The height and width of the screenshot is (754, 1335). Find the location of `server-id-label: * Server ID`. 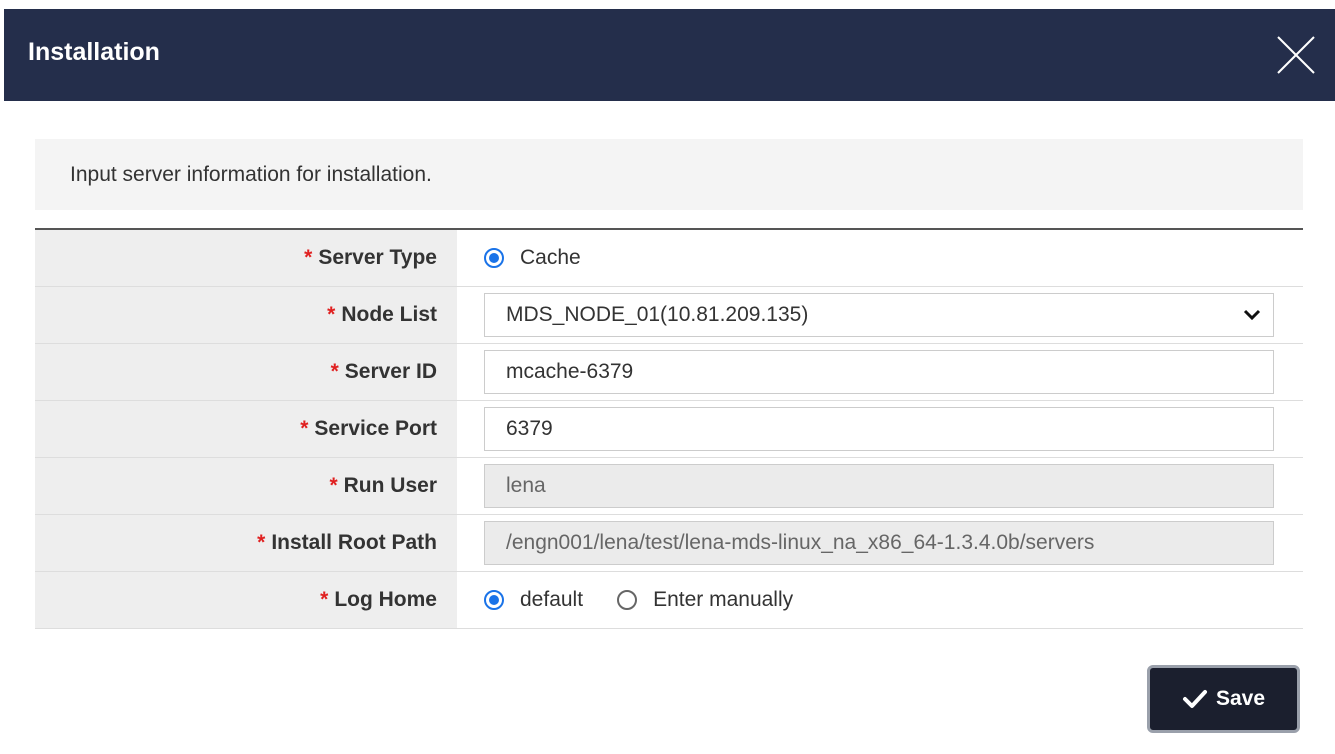

server-id-label: * Server ID is located at coordinates (383, 371).